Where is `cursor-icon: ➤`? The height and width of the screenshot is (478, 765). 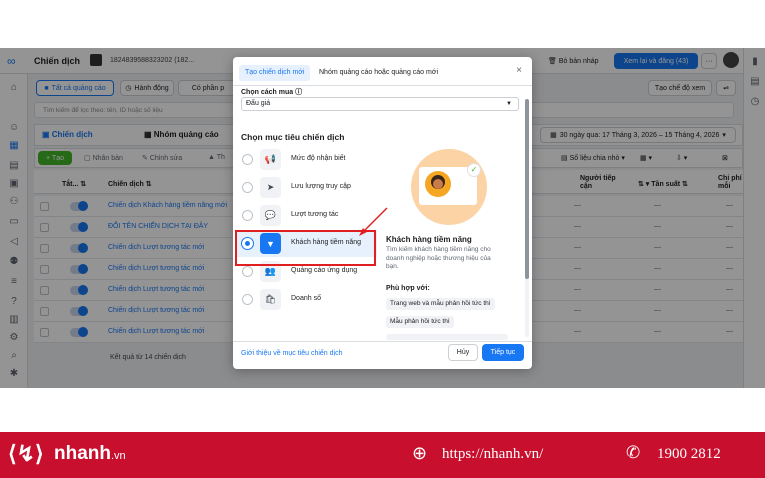
cursor-icon: ➤ is located at coordinates (270, 187).